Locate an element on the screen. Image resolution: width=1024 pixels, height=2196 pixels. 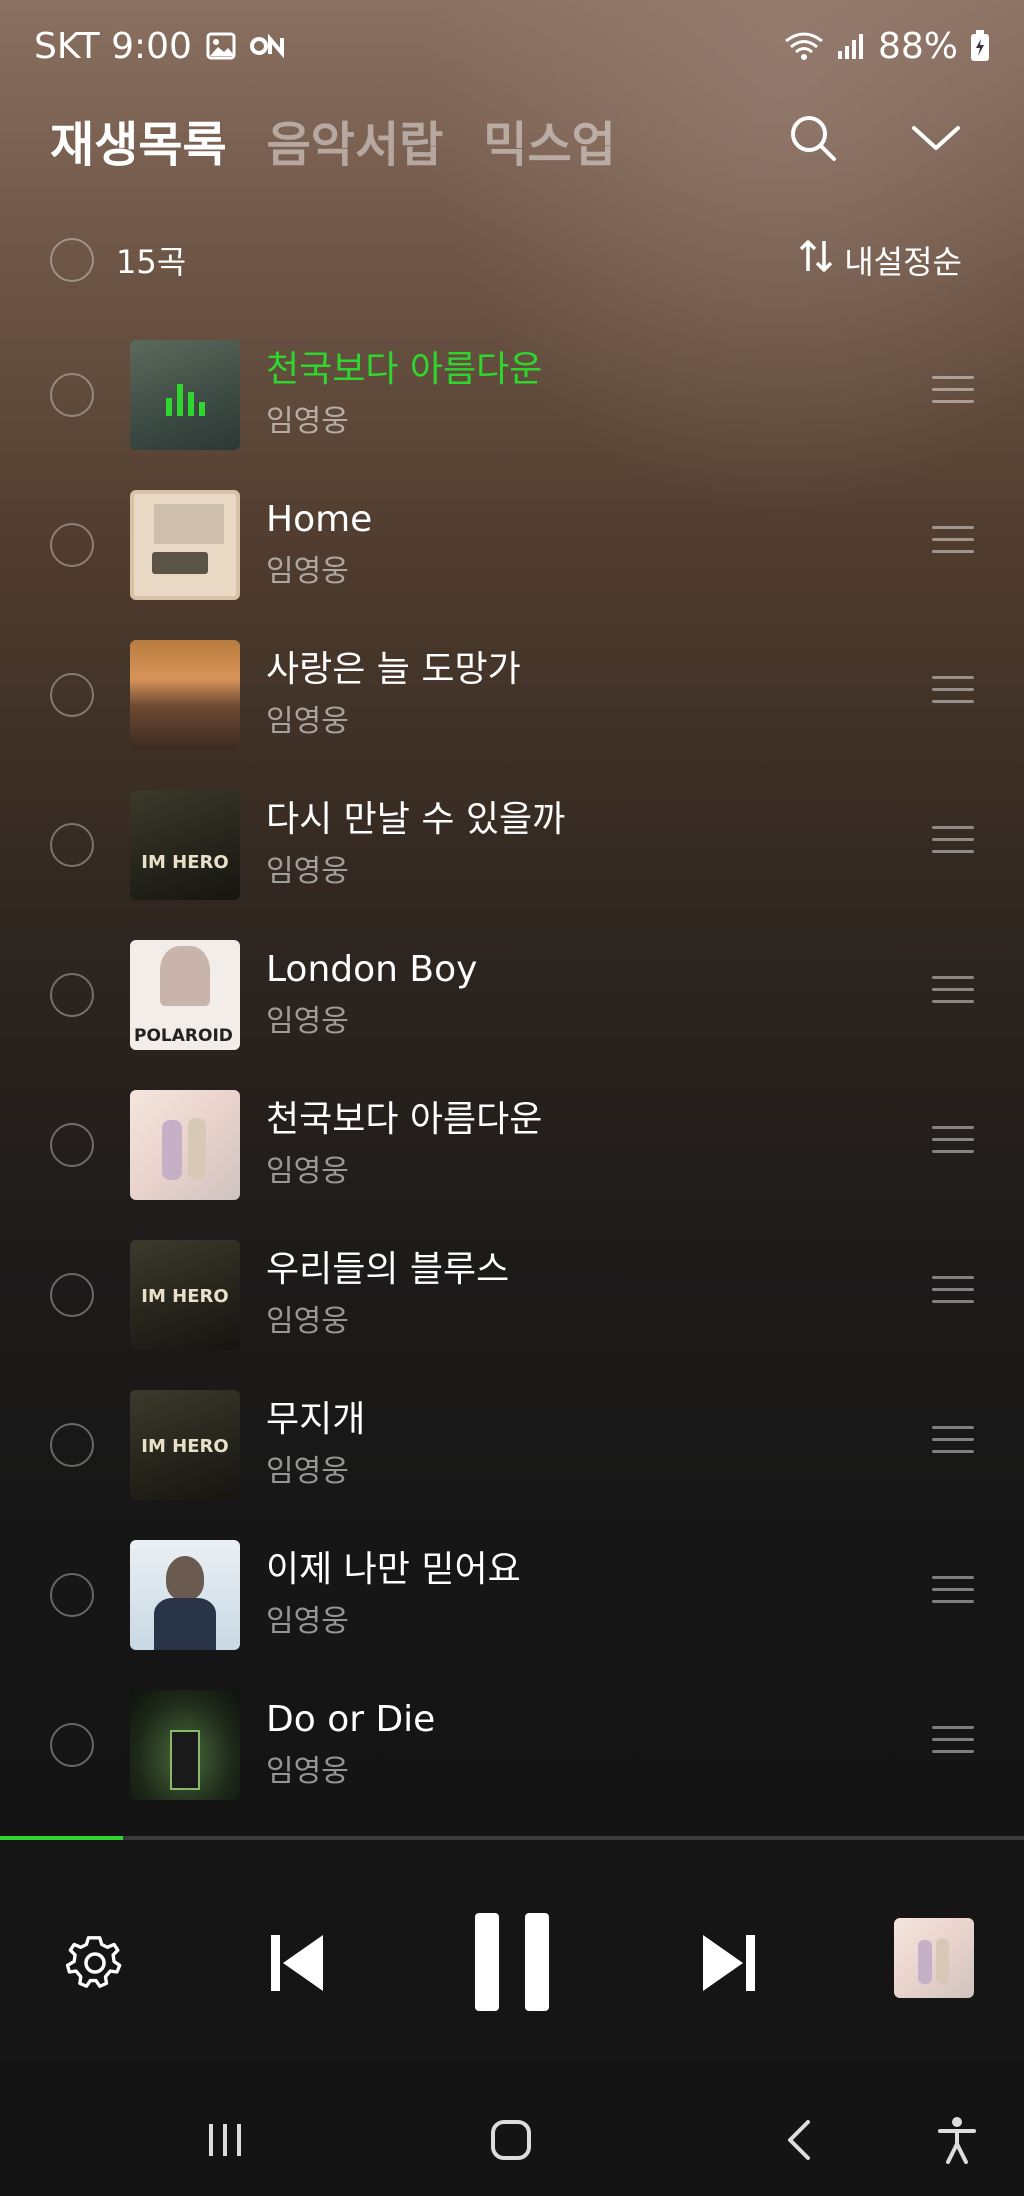
wifi-icon is located at coordinates (804, 46).